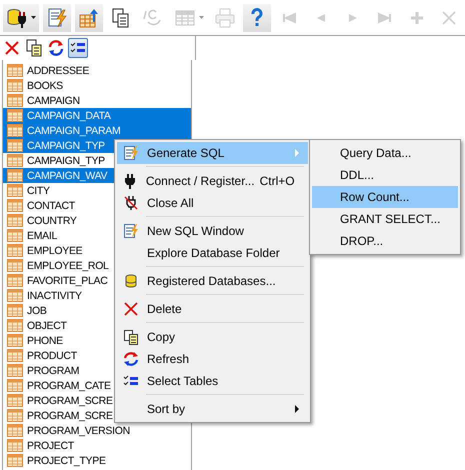 The height and width of the screenshot is (470, 465). Describe the element at coordinates (97, 85) in the screenshot. I see `table-list-item: BOOKS` at that location.